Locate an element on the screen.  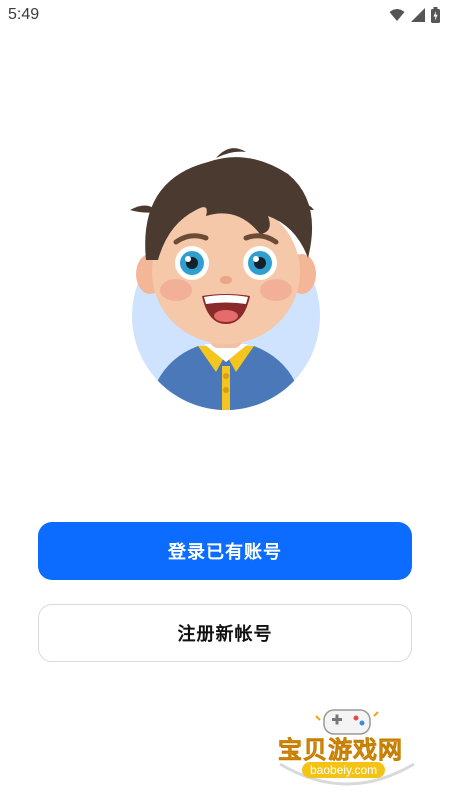
watermark-logo: 宝贝游戏网 baobeiy.com is located at coordinates (347, 749).